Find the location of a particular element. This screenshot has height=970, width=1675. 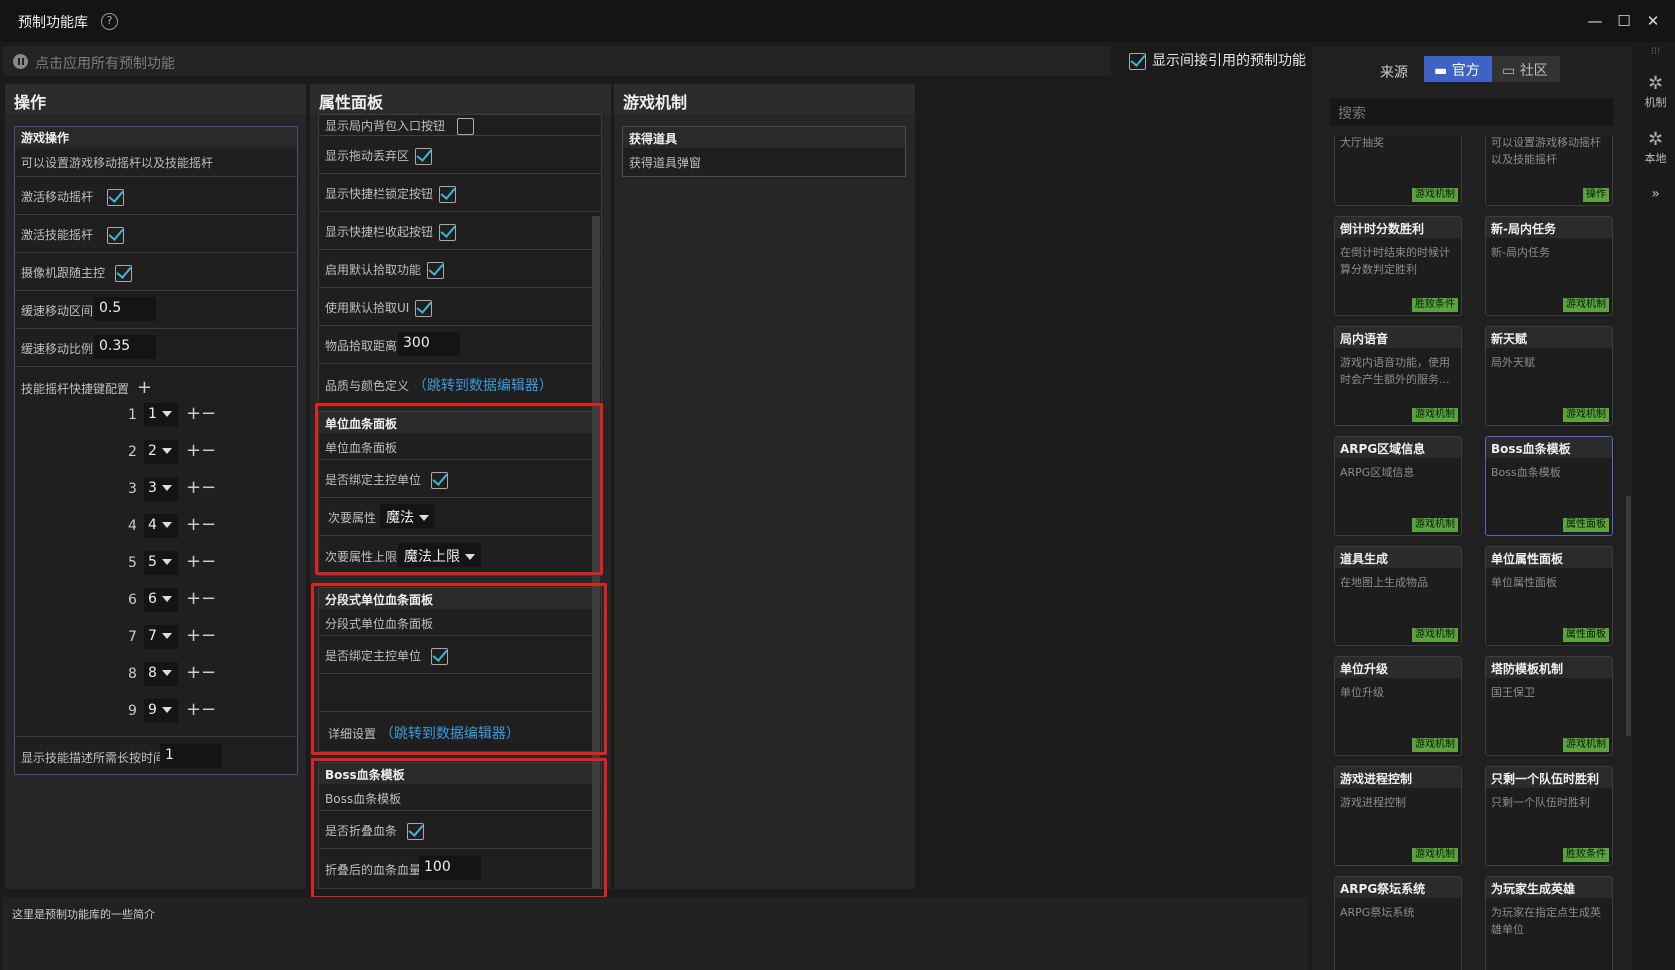

skill-key-select: 9 is located at coordinates (161, 711).